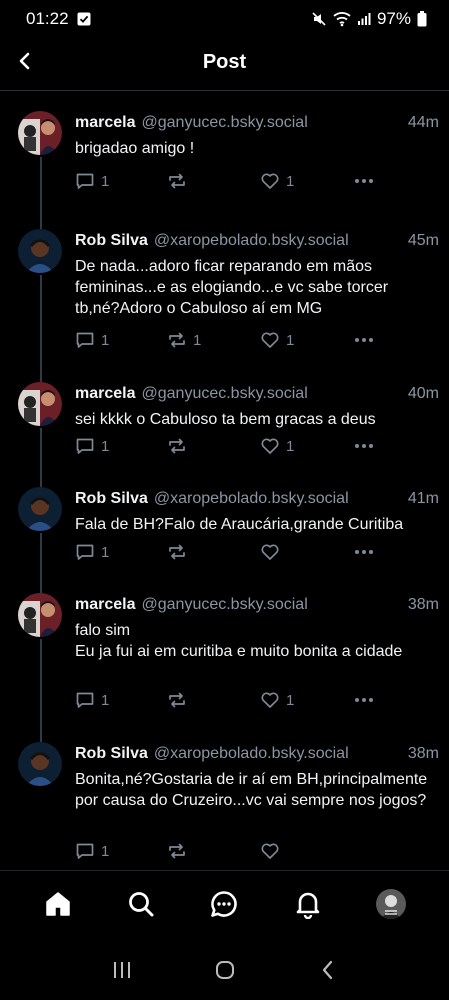  What do you see at coordinates (422, 19) in the screenshot?
I see `battery-icon` at bounding box center [422, 19].